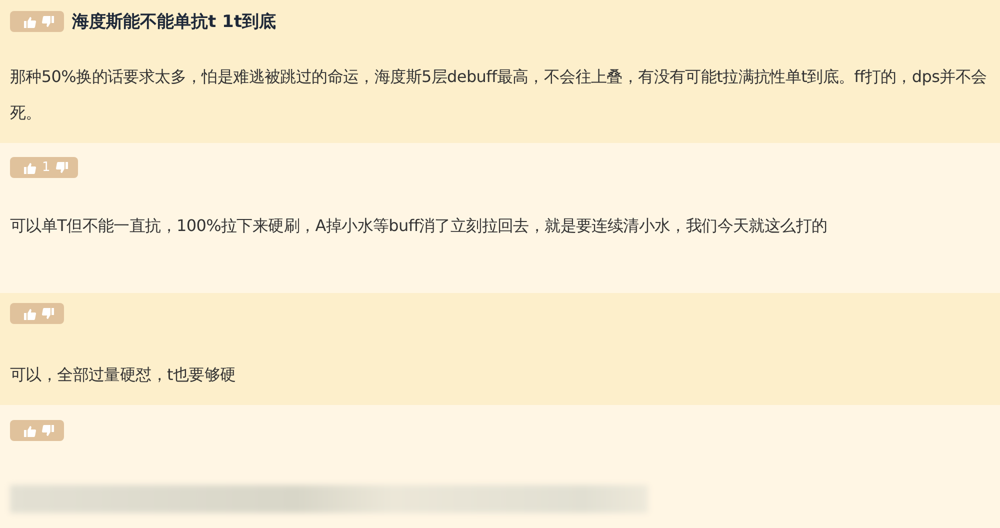 Image resolution: width=1000 pixels, height=528 pixels. Describe the element at coordinates (499, 95) in the screenshot. I see `post-text: 那种50%换的话要求太多，怕是难逃被跳过的命运，海度斯5层debuff最高，不会往上叠，有没有可能t拉满抗性单t到底。ff打的，dps并不会死。` at that location.